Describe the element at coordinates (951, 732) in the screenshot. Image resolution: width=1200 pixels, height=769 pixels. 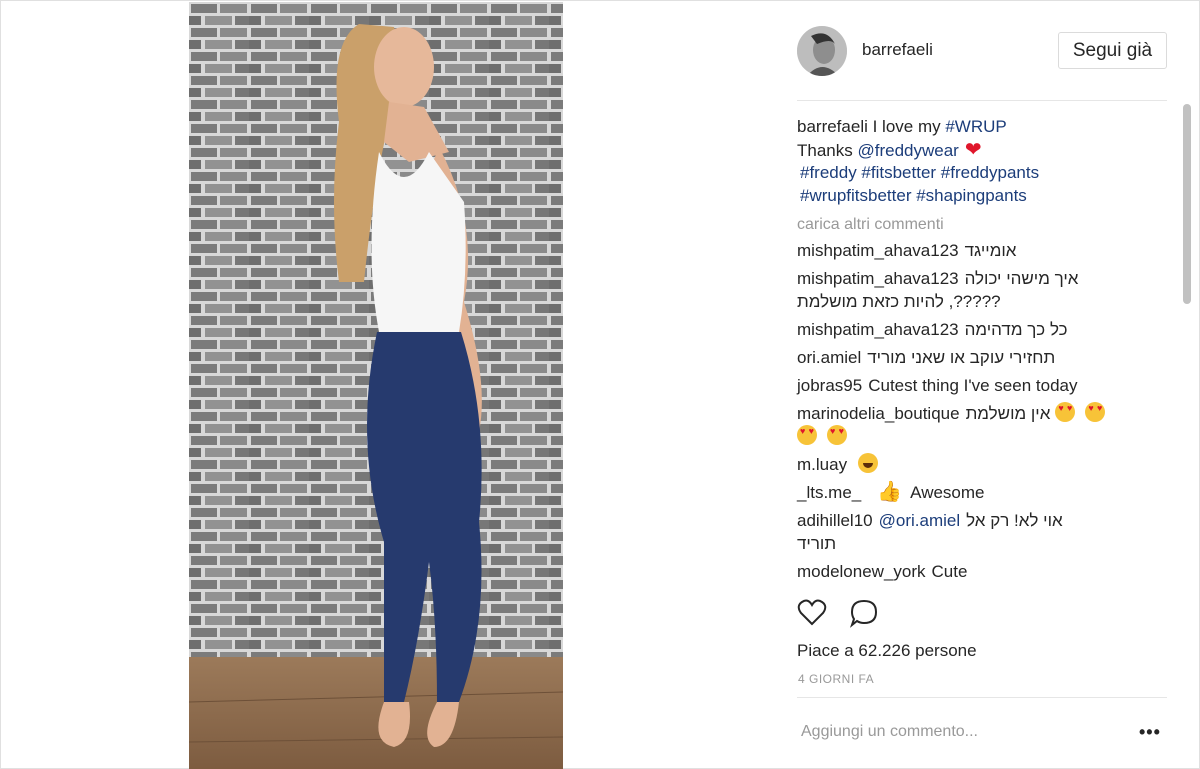
I see `add-comment-input` at that location.